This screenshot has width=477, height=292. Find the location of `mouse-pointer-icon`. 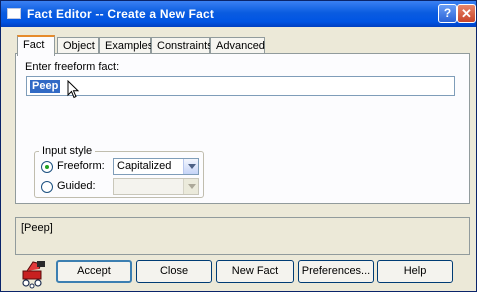

mouse-pointer-icon is located at coordinates (73, 89).